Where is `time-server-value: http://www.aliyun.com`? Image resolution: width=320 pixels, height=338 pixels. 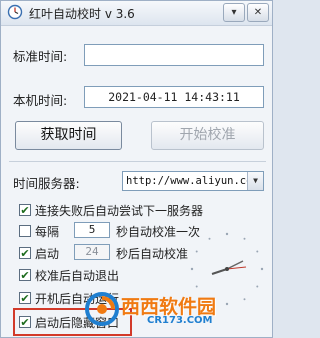
time-server-value: http://www.aliyun.com is located at coordinates (192, 181).